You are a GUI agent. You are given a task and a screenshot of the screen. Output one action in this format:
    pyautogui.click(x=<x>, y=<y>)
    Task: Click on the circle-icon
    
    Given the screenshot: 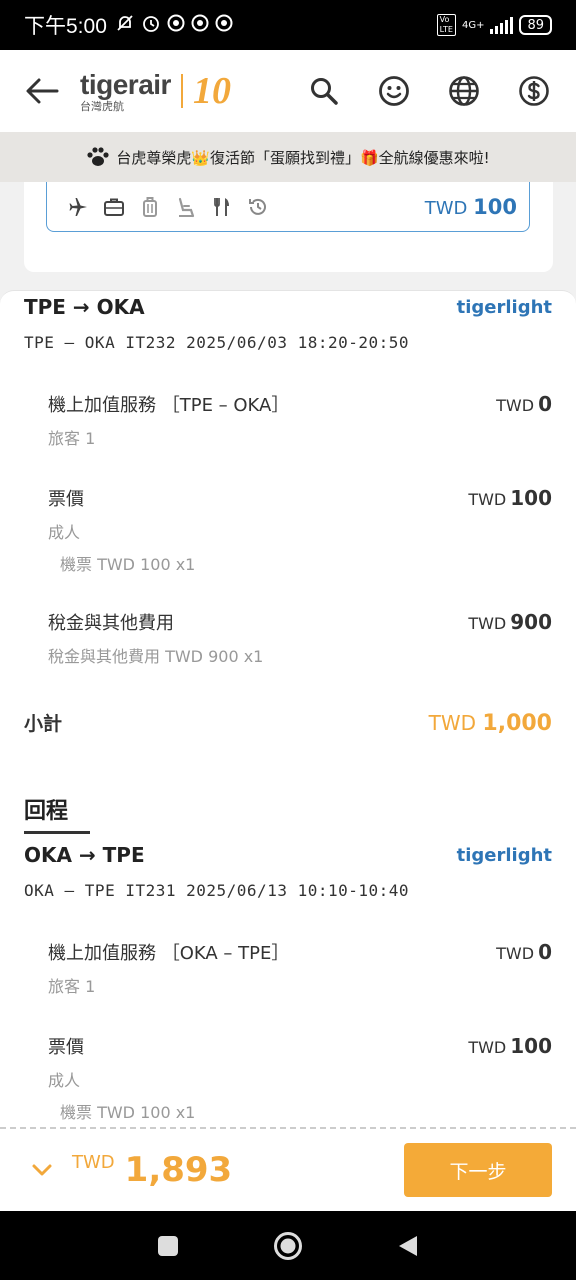 What is the action you would take?
    pyautogui.click(x=288, y=1245)
    